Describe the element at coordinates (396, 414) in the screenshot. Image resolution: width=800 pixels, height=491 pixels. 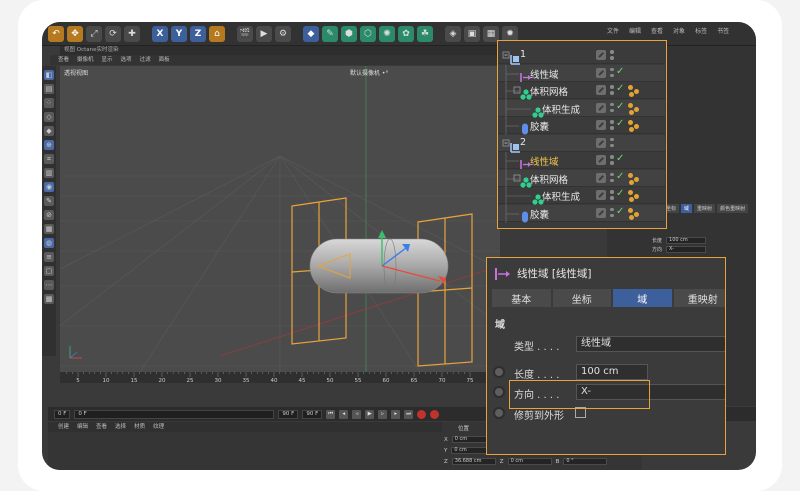
I see `next-key-icon: ▸` at that location.